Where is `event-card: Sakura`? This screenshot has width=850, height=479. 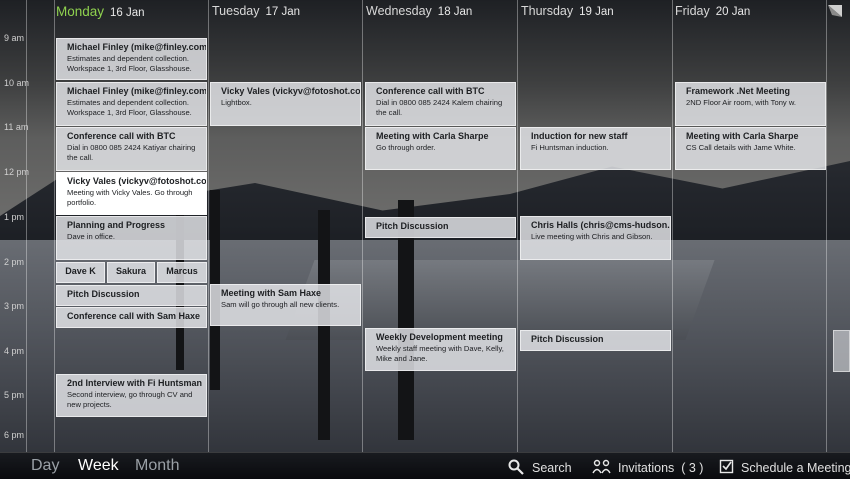 event-card: Sakura is located at coordinates (131, 272).